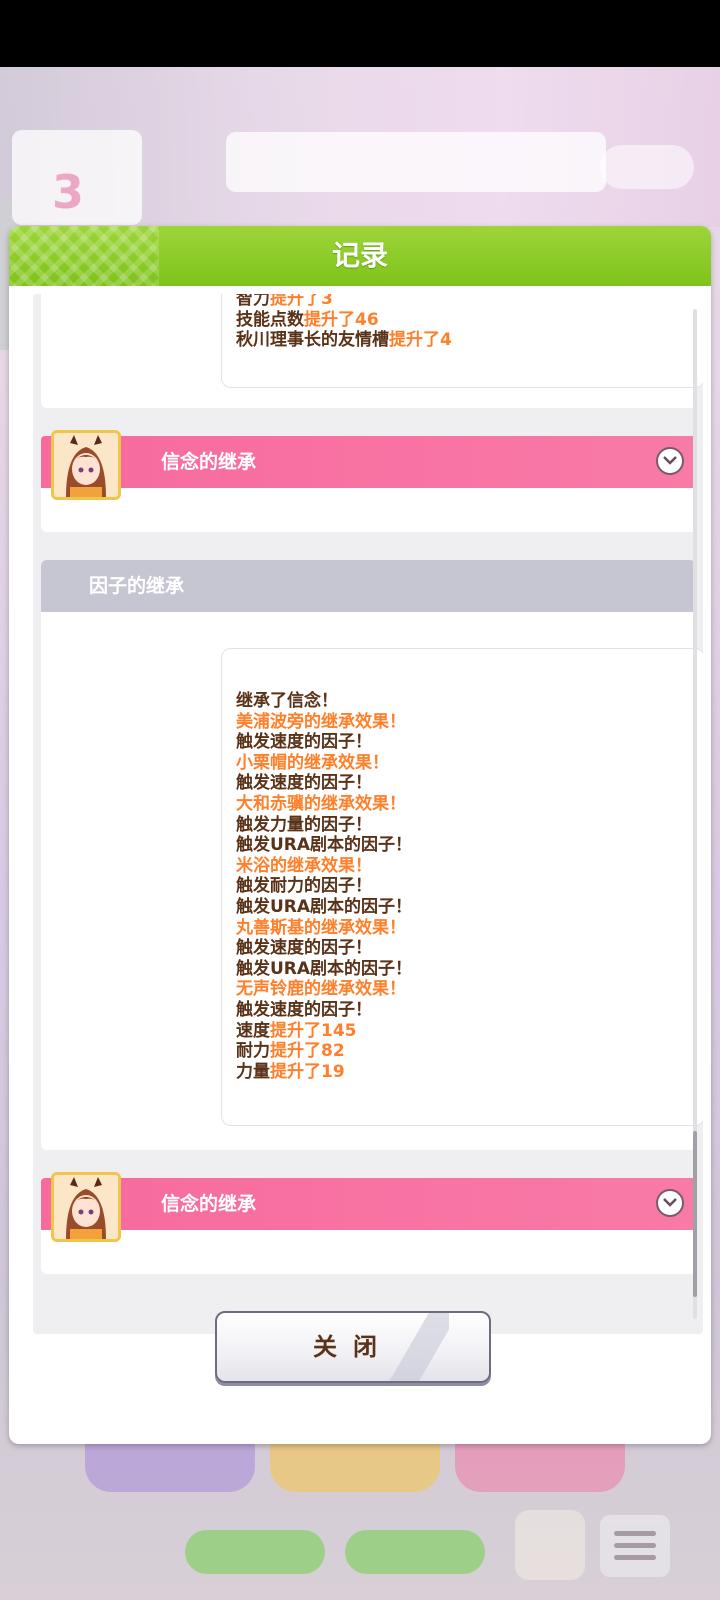 The height and width of the screenshot is (1600, 720). Describe the element at coordinates (253, 301) in the screenshot. I see `log-segment: 智力` at that location.